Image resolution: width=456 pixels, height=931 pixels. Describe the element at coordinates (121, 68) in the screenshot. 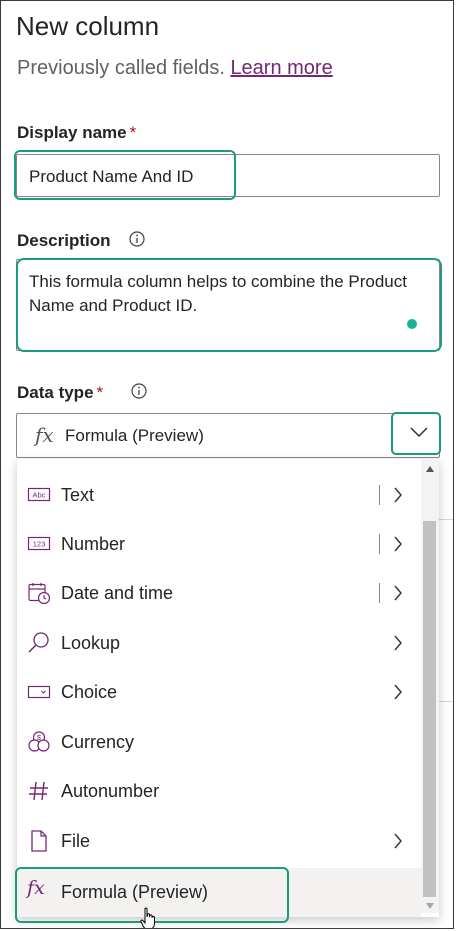

I see `subtitle-text: Previously called fields.` at that location.